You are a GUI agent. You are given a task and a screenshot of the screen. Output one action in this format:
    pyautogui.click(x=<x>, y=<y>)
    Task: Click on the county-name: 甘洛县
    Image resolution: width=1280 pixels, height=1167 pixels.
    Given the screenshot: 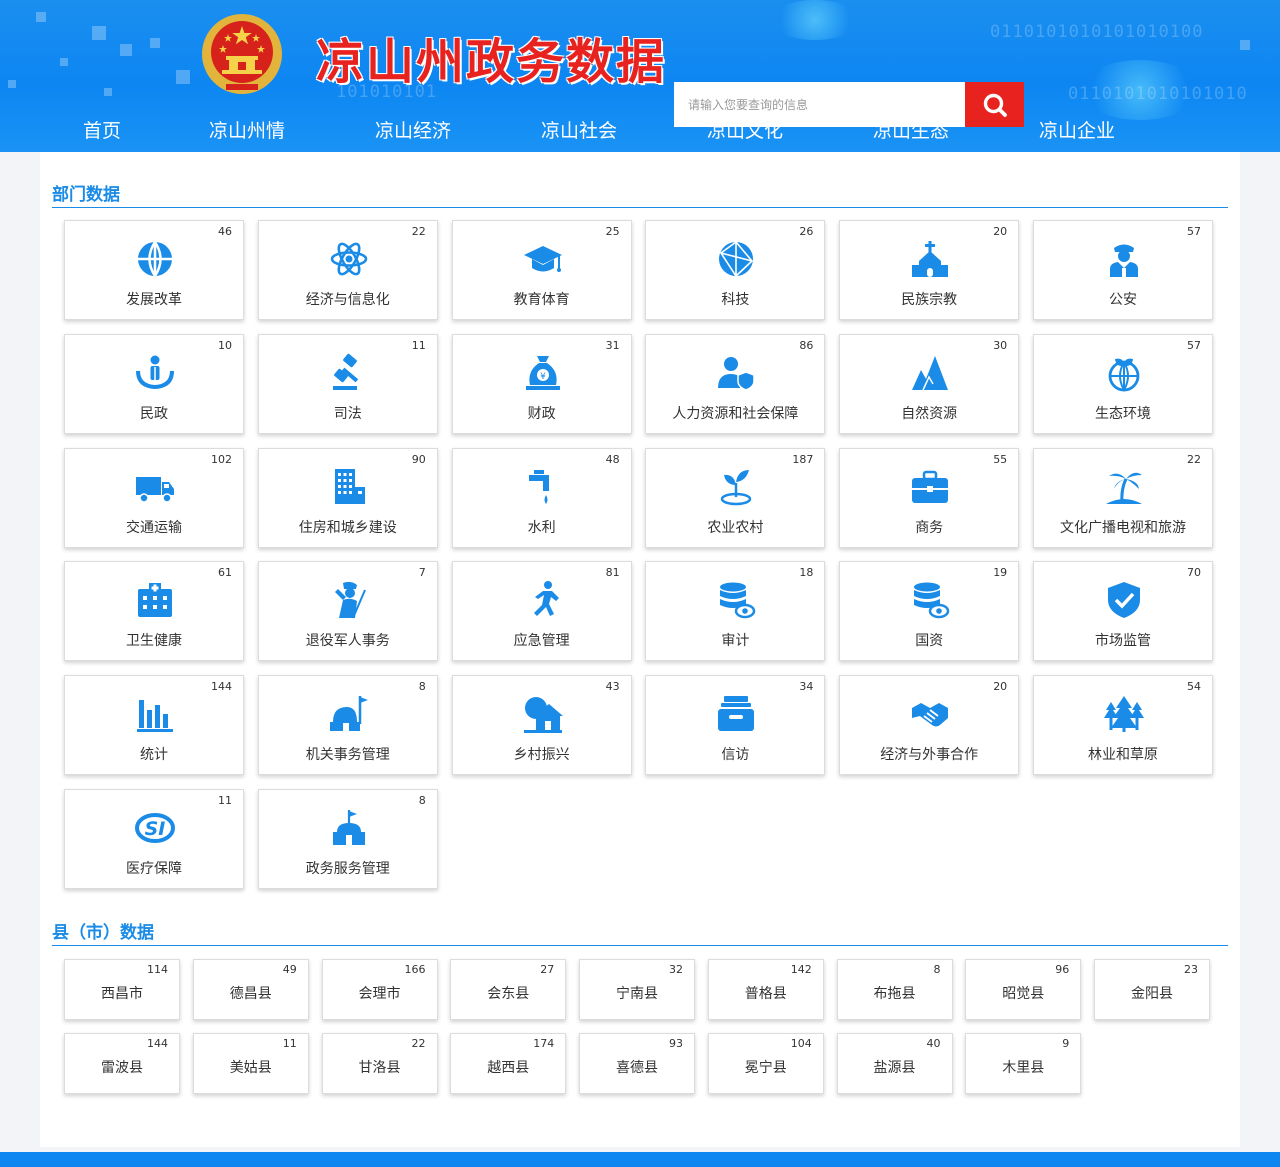 What is the action you would take?
    pyautogui.click(x=379, y=1067)
    